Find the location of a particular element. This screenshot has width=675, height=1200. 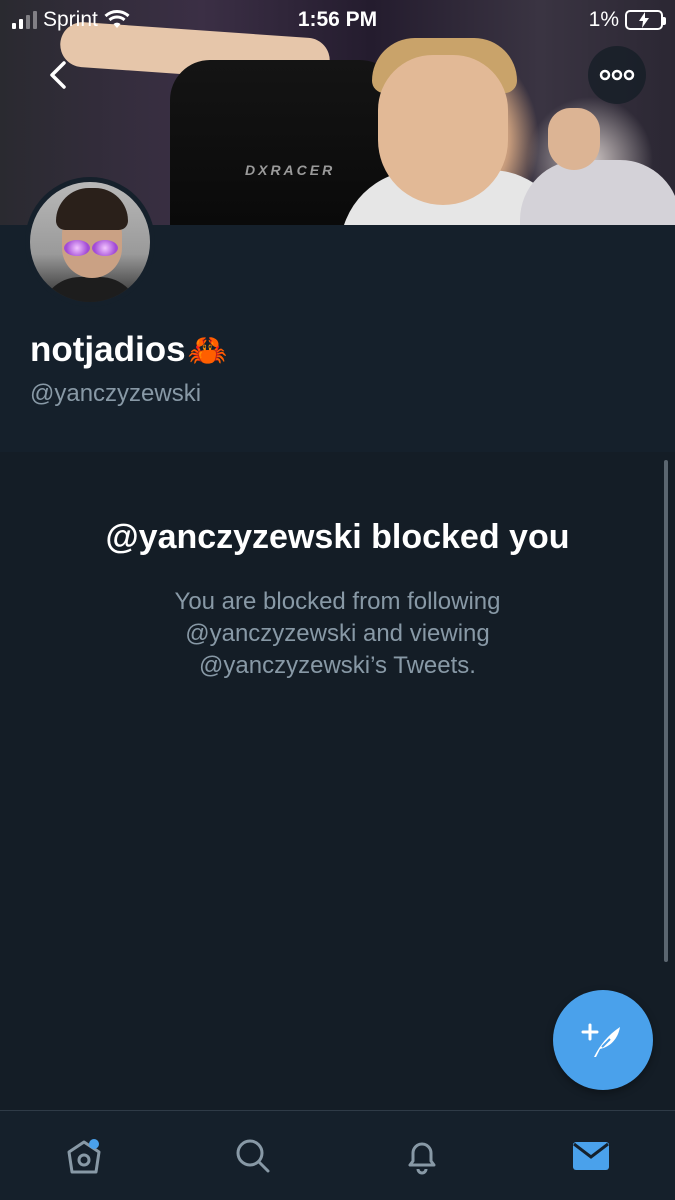

avatar-flower-right is located at coordinates (105, 248).